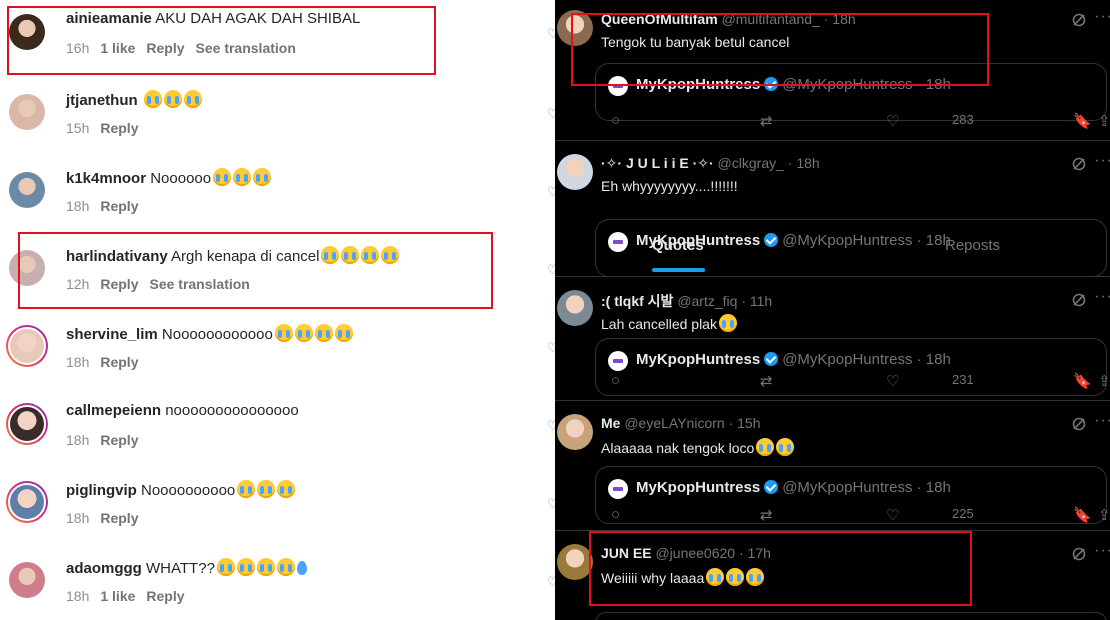 The image size is (1110, 620). What do you see at coordinates (851, 616) in the screenshot?
I see `quoted-tweet: MyKpopHuntress@MyKpopHuntress · 18h` at bounding box center [851, 616].